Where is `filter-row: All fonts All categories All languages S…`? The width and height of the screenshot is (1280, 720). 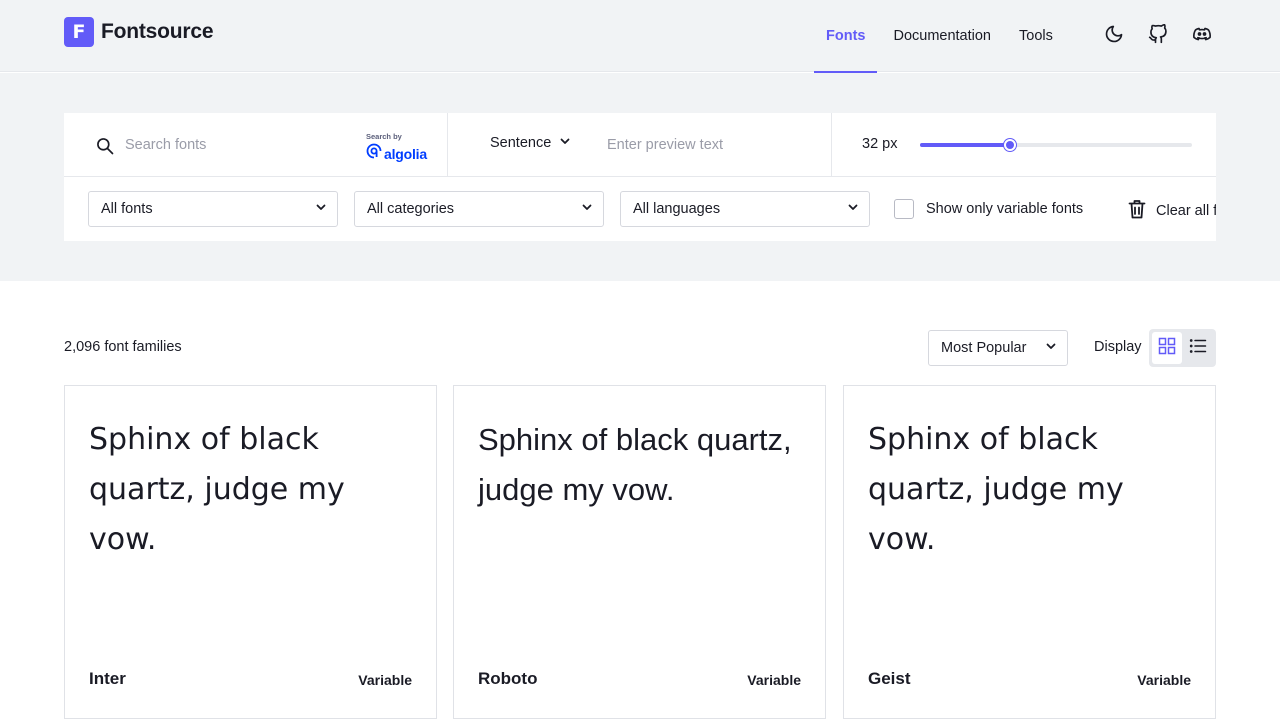
filter-row: All fonts All categories All languages S… is located at coordinates (640, 209).